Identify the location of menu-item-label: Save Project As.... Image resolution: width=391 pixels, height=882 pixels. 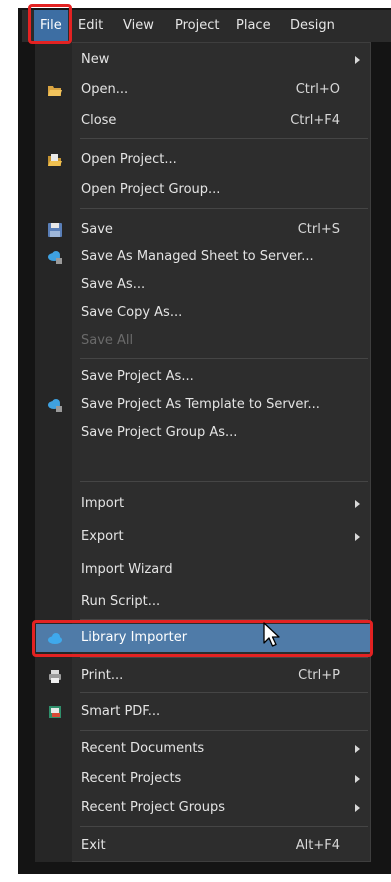
(137, 376).